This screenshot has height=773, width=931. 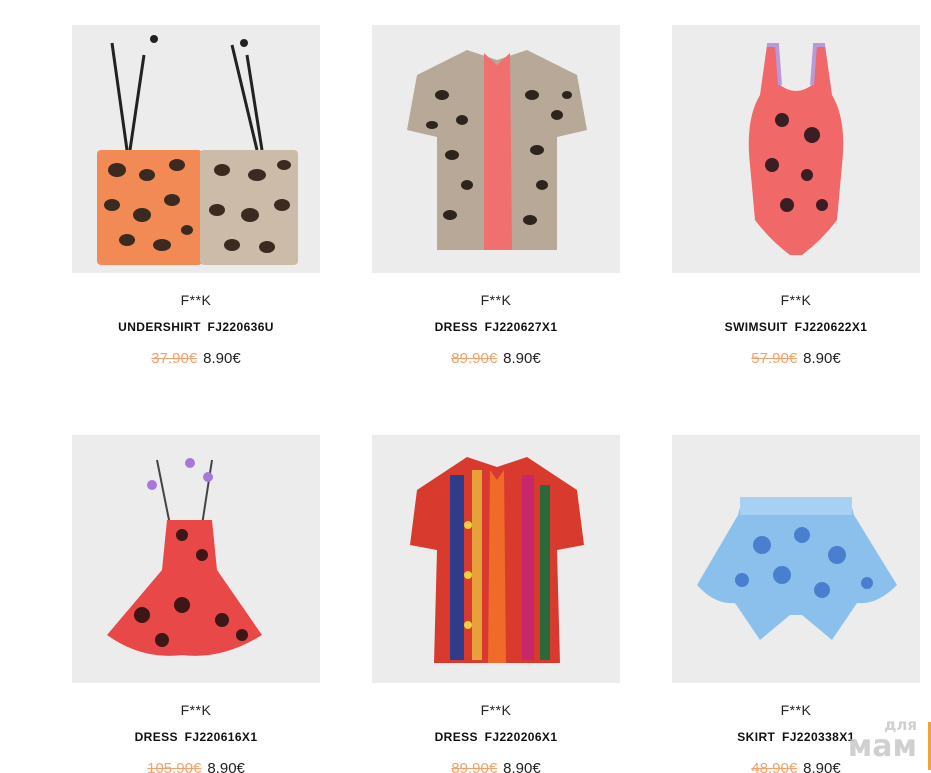 I want to click on product-card: F**K SWIMSUIT FJ220622X1 57.90€ 8.90€, so click(x=796, y=197).